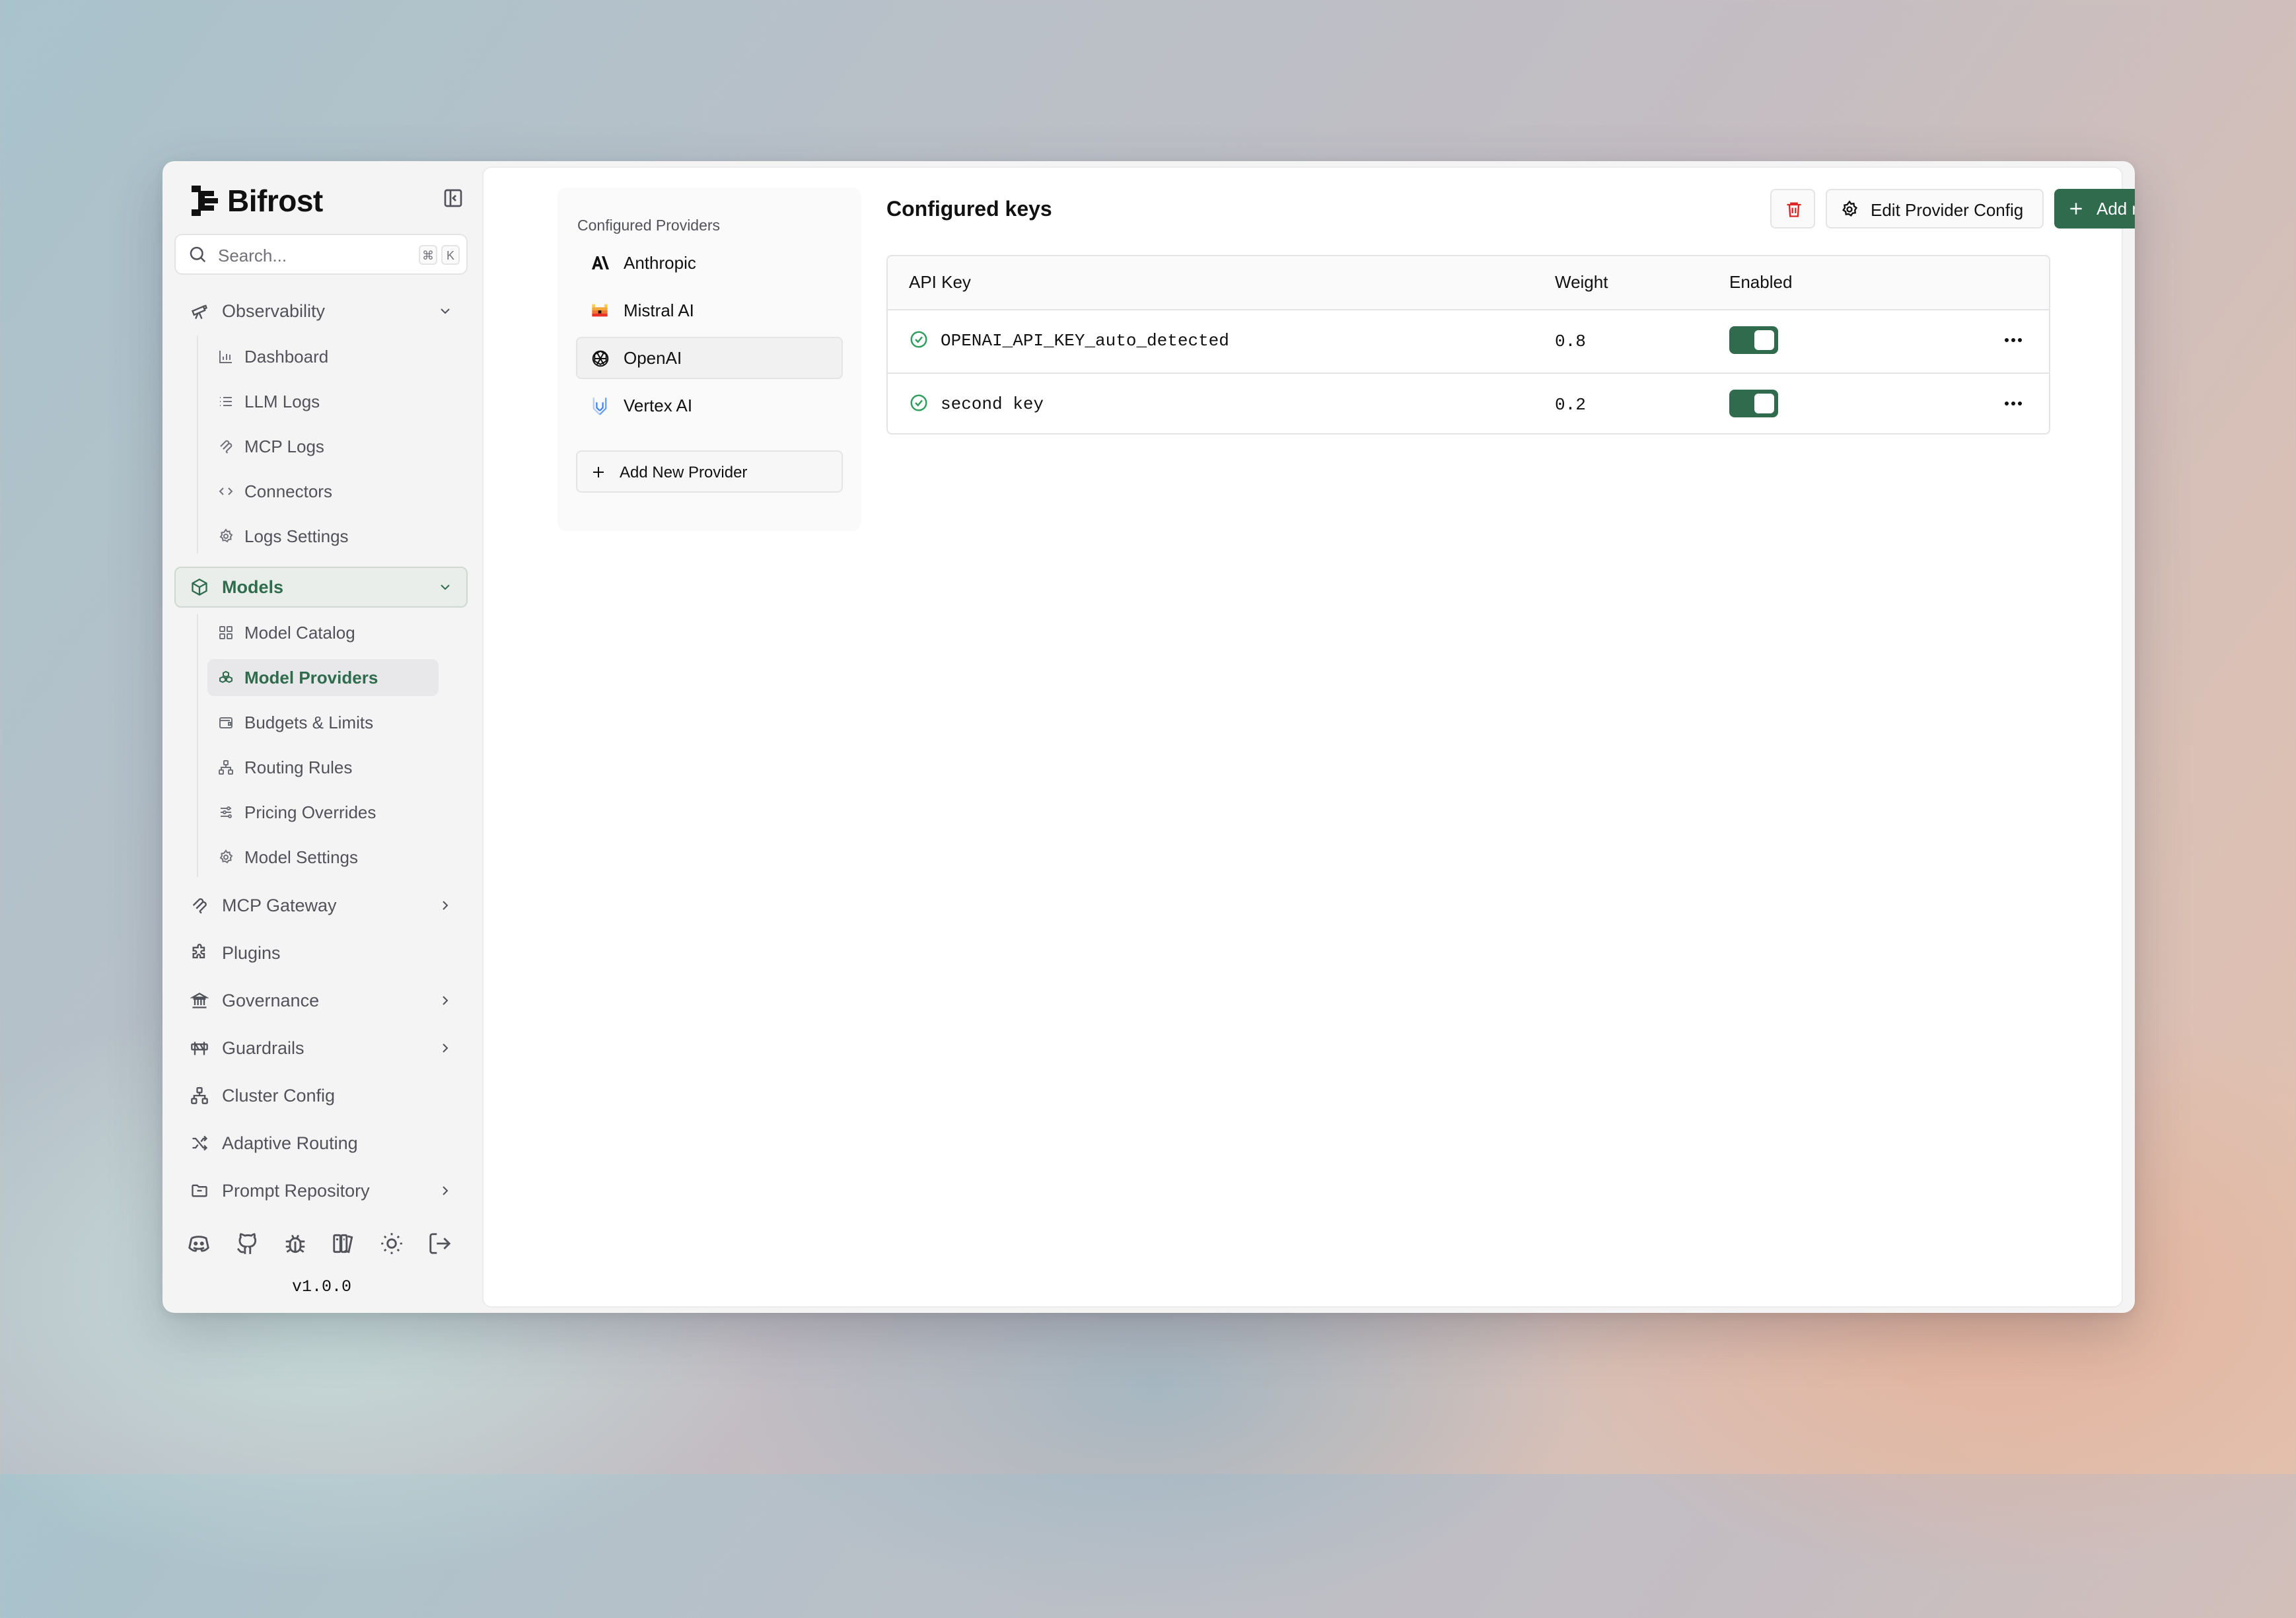 This screenshot has height=1618, width=2296. I want to click on app-logo: Bifrost, so click(257, 201).